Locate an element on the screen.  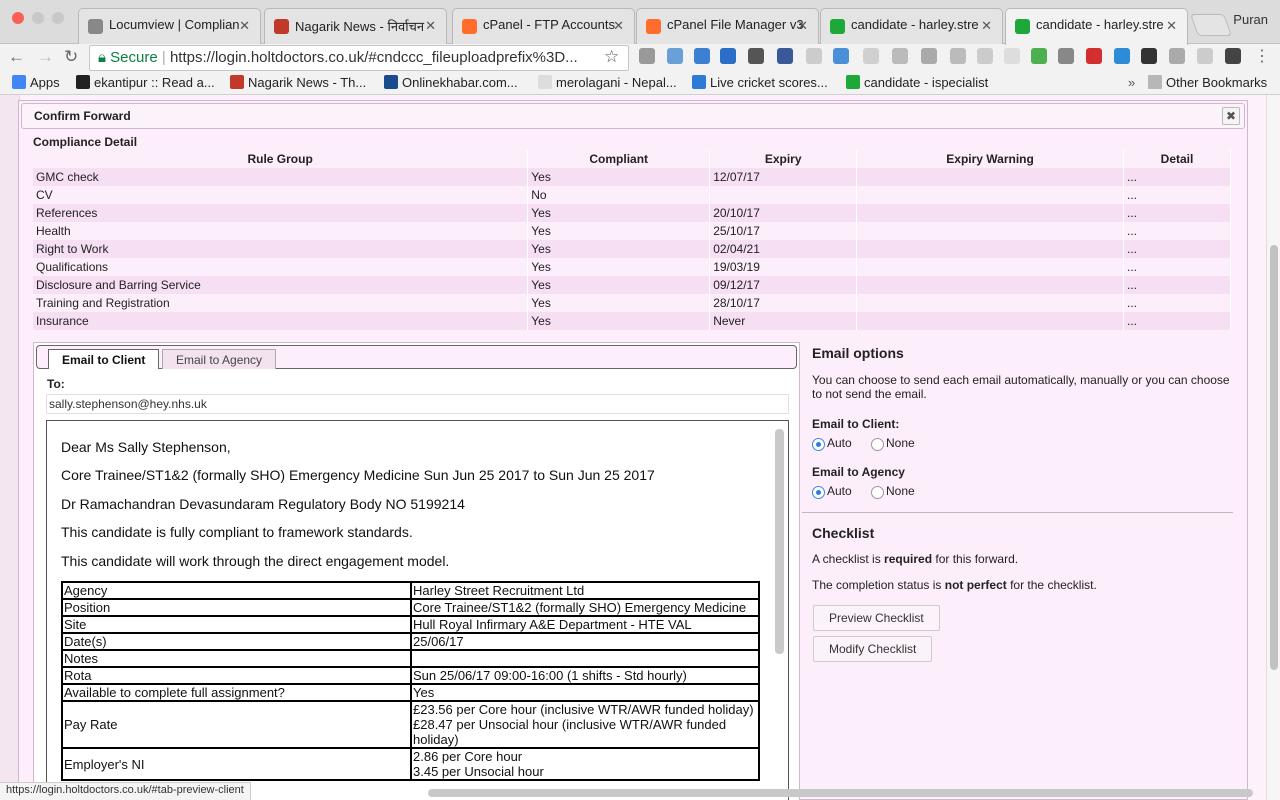
table-cell: Disclosure and Barring Service is located at coordinates (281, 285).